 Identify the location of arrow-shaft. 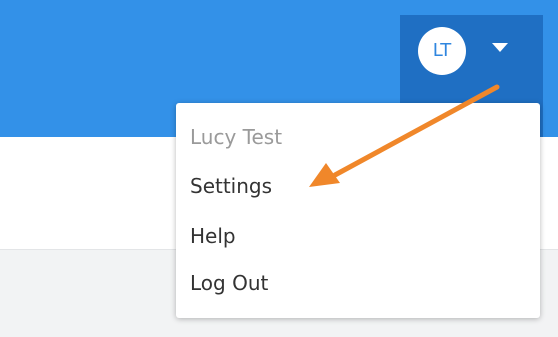
(416, 131).